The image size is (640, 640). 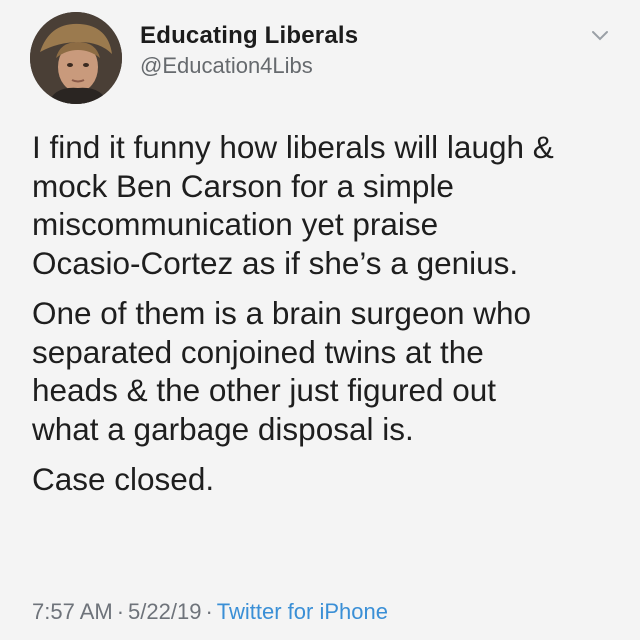 I want to click on tweet-date: 5/22/19, so click(x=164, y=611).